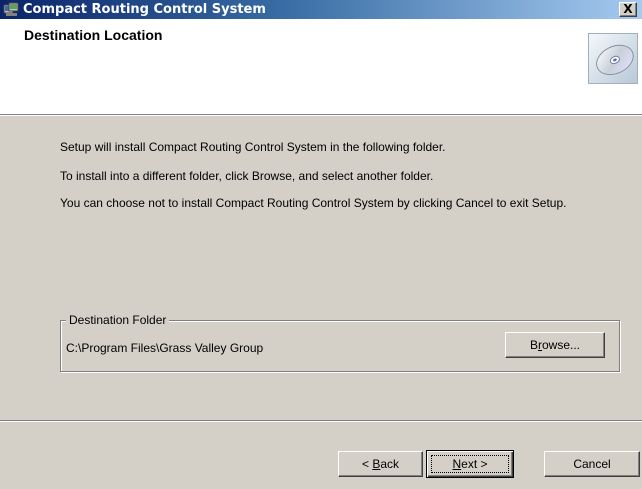  What do you see at coordinates (321, 421) in the screenshot?
I see `footer-separator-highlight` at bounding box center [321, 421].